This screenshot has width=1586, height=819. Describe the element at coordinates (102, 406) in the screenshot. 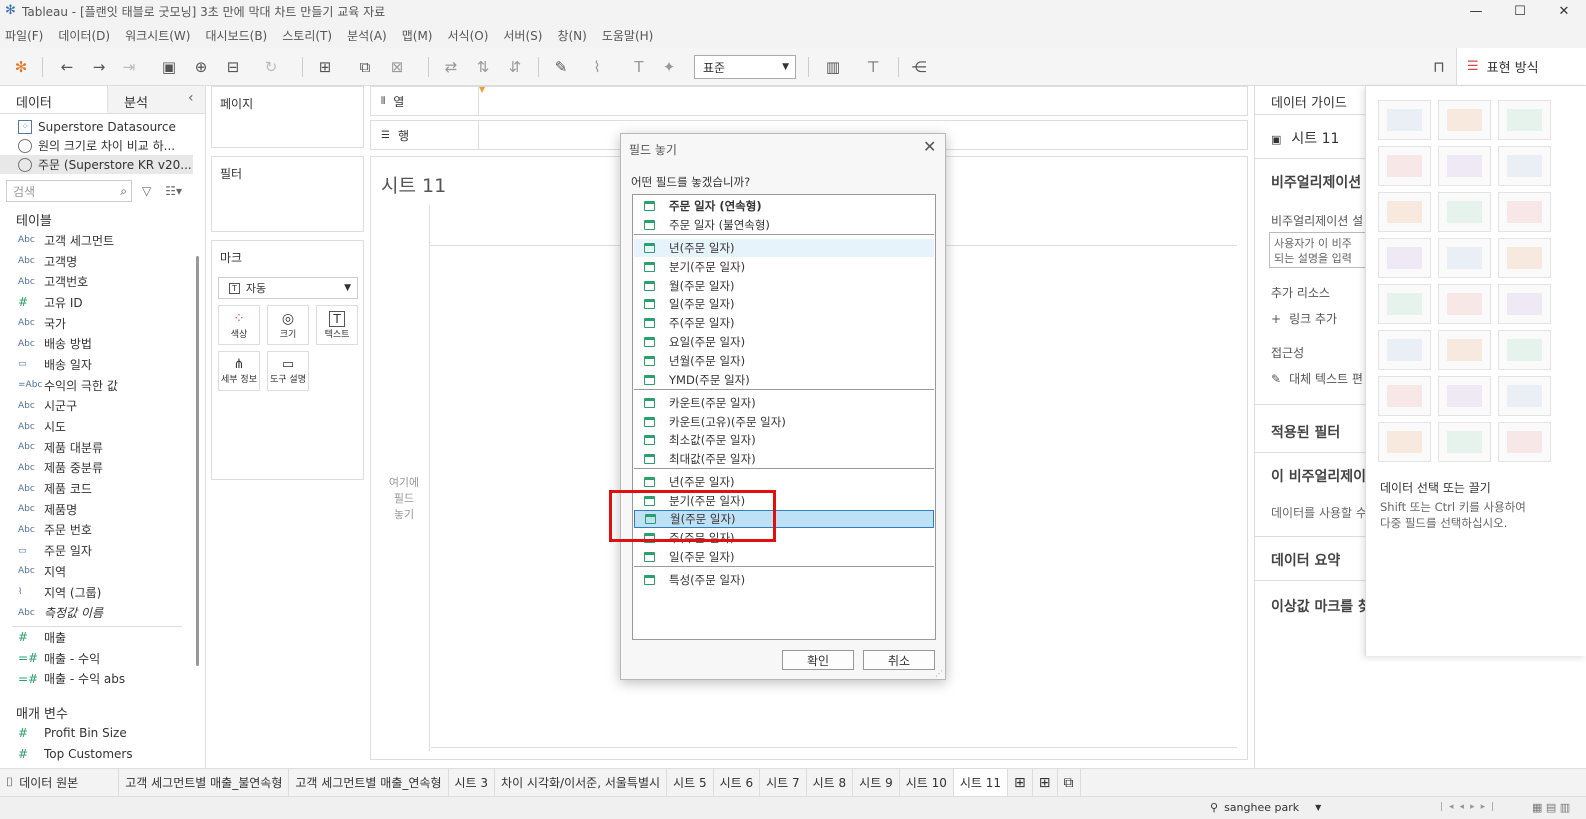

I see `field-item: Abc 시군구` at that location.